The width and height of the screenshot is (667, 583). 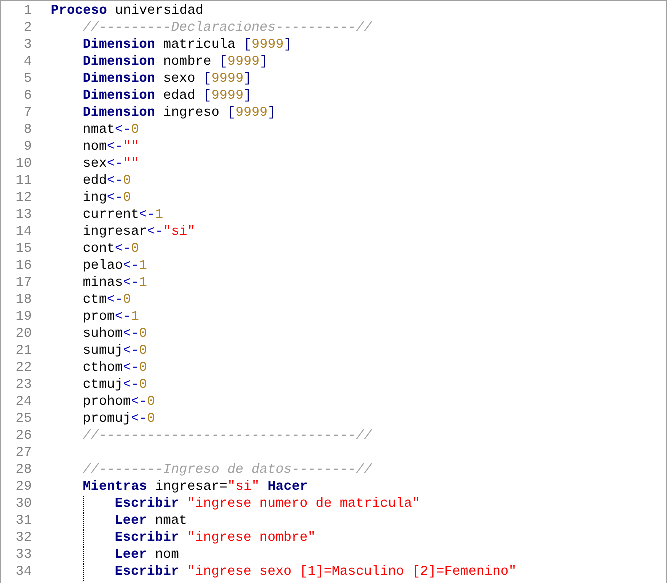 I want to click on line-number: 27, so click(x=23, y=453).